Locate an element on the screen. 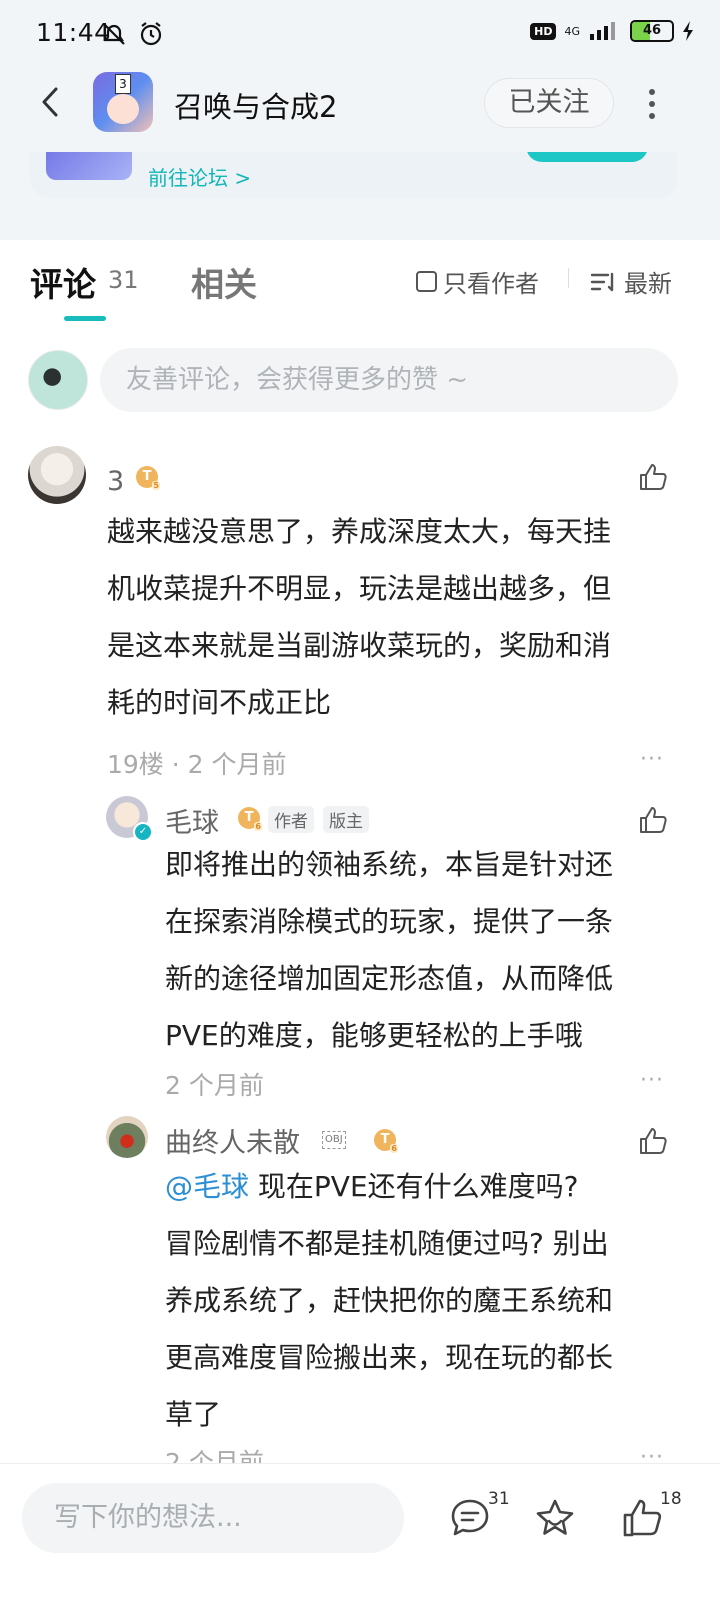 The height and width of the screenshot is (1601, 720). alarm-icon is located at coordinates (151, 34).